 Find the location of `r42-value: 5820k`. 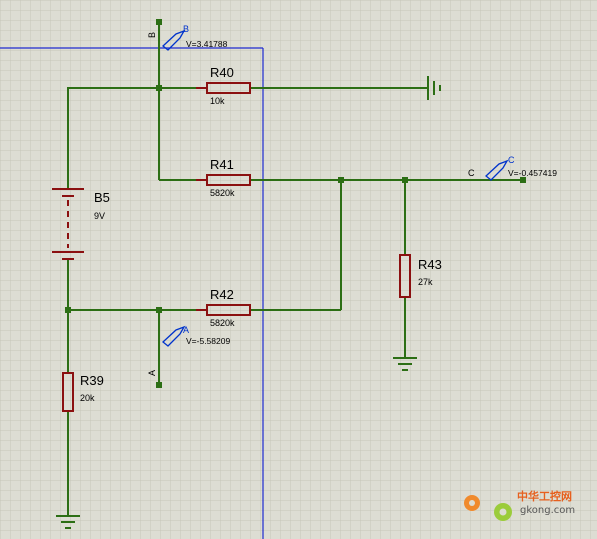

r42-value: 5820k is located at coordinates (222, 323).